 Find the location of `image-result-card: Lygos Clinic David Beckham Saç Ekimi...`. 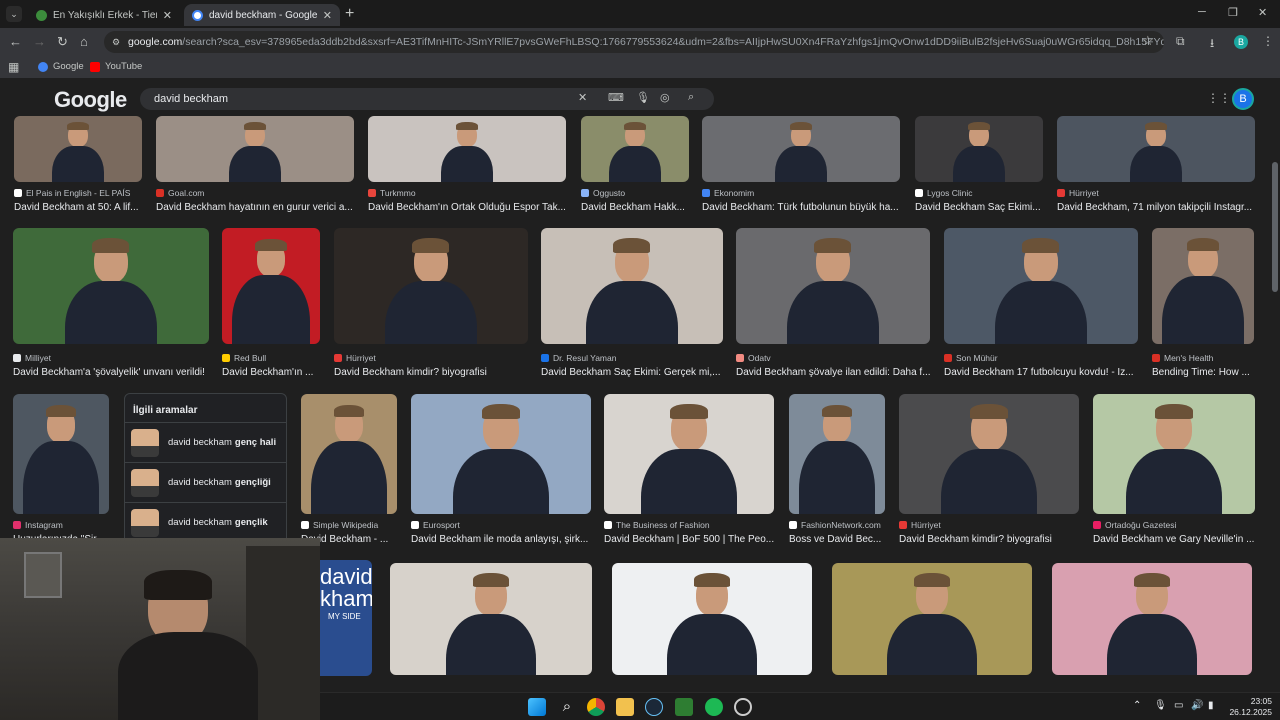

image-result-card: Lygos Clinic David Beckham Saç Ekimi... is located at coordinates (979, 166).